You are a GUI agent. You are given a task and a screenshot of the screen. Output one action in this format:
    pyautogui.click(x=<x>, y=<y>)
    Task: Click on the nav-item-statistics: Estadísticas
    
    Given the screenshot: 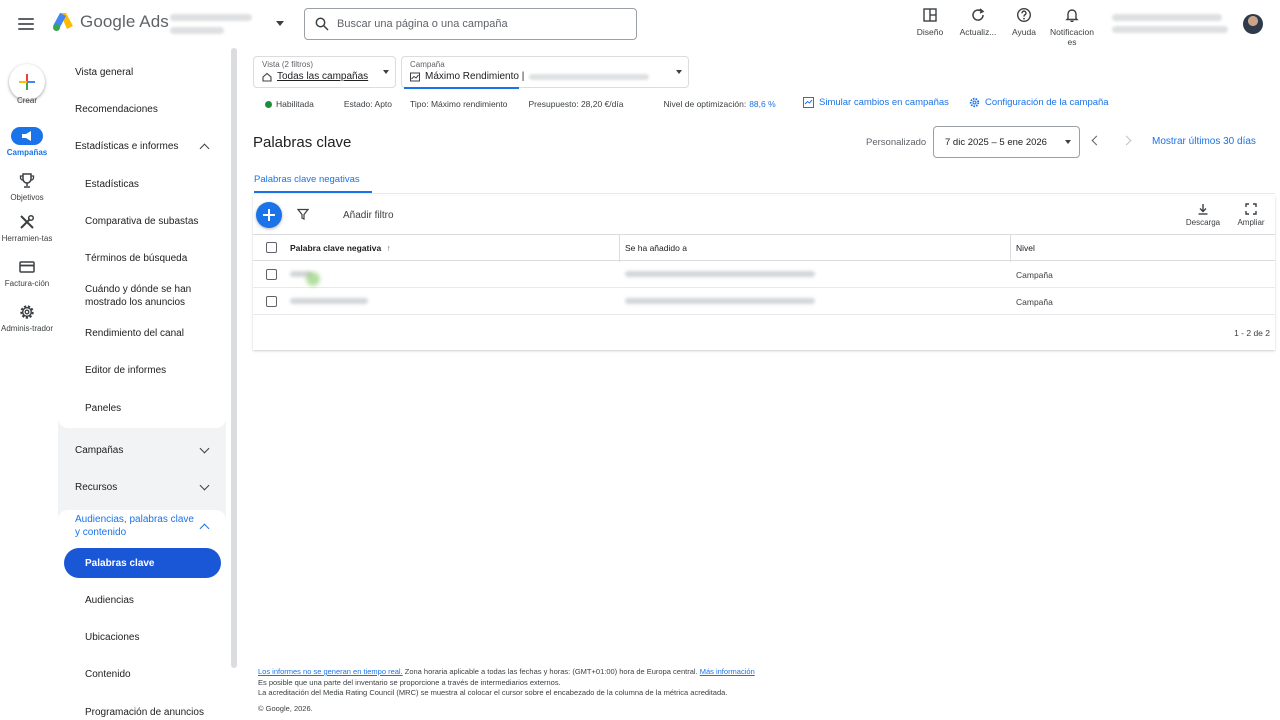 What is the action you would take?
    pyautogui.click(x=142, y=184)
    